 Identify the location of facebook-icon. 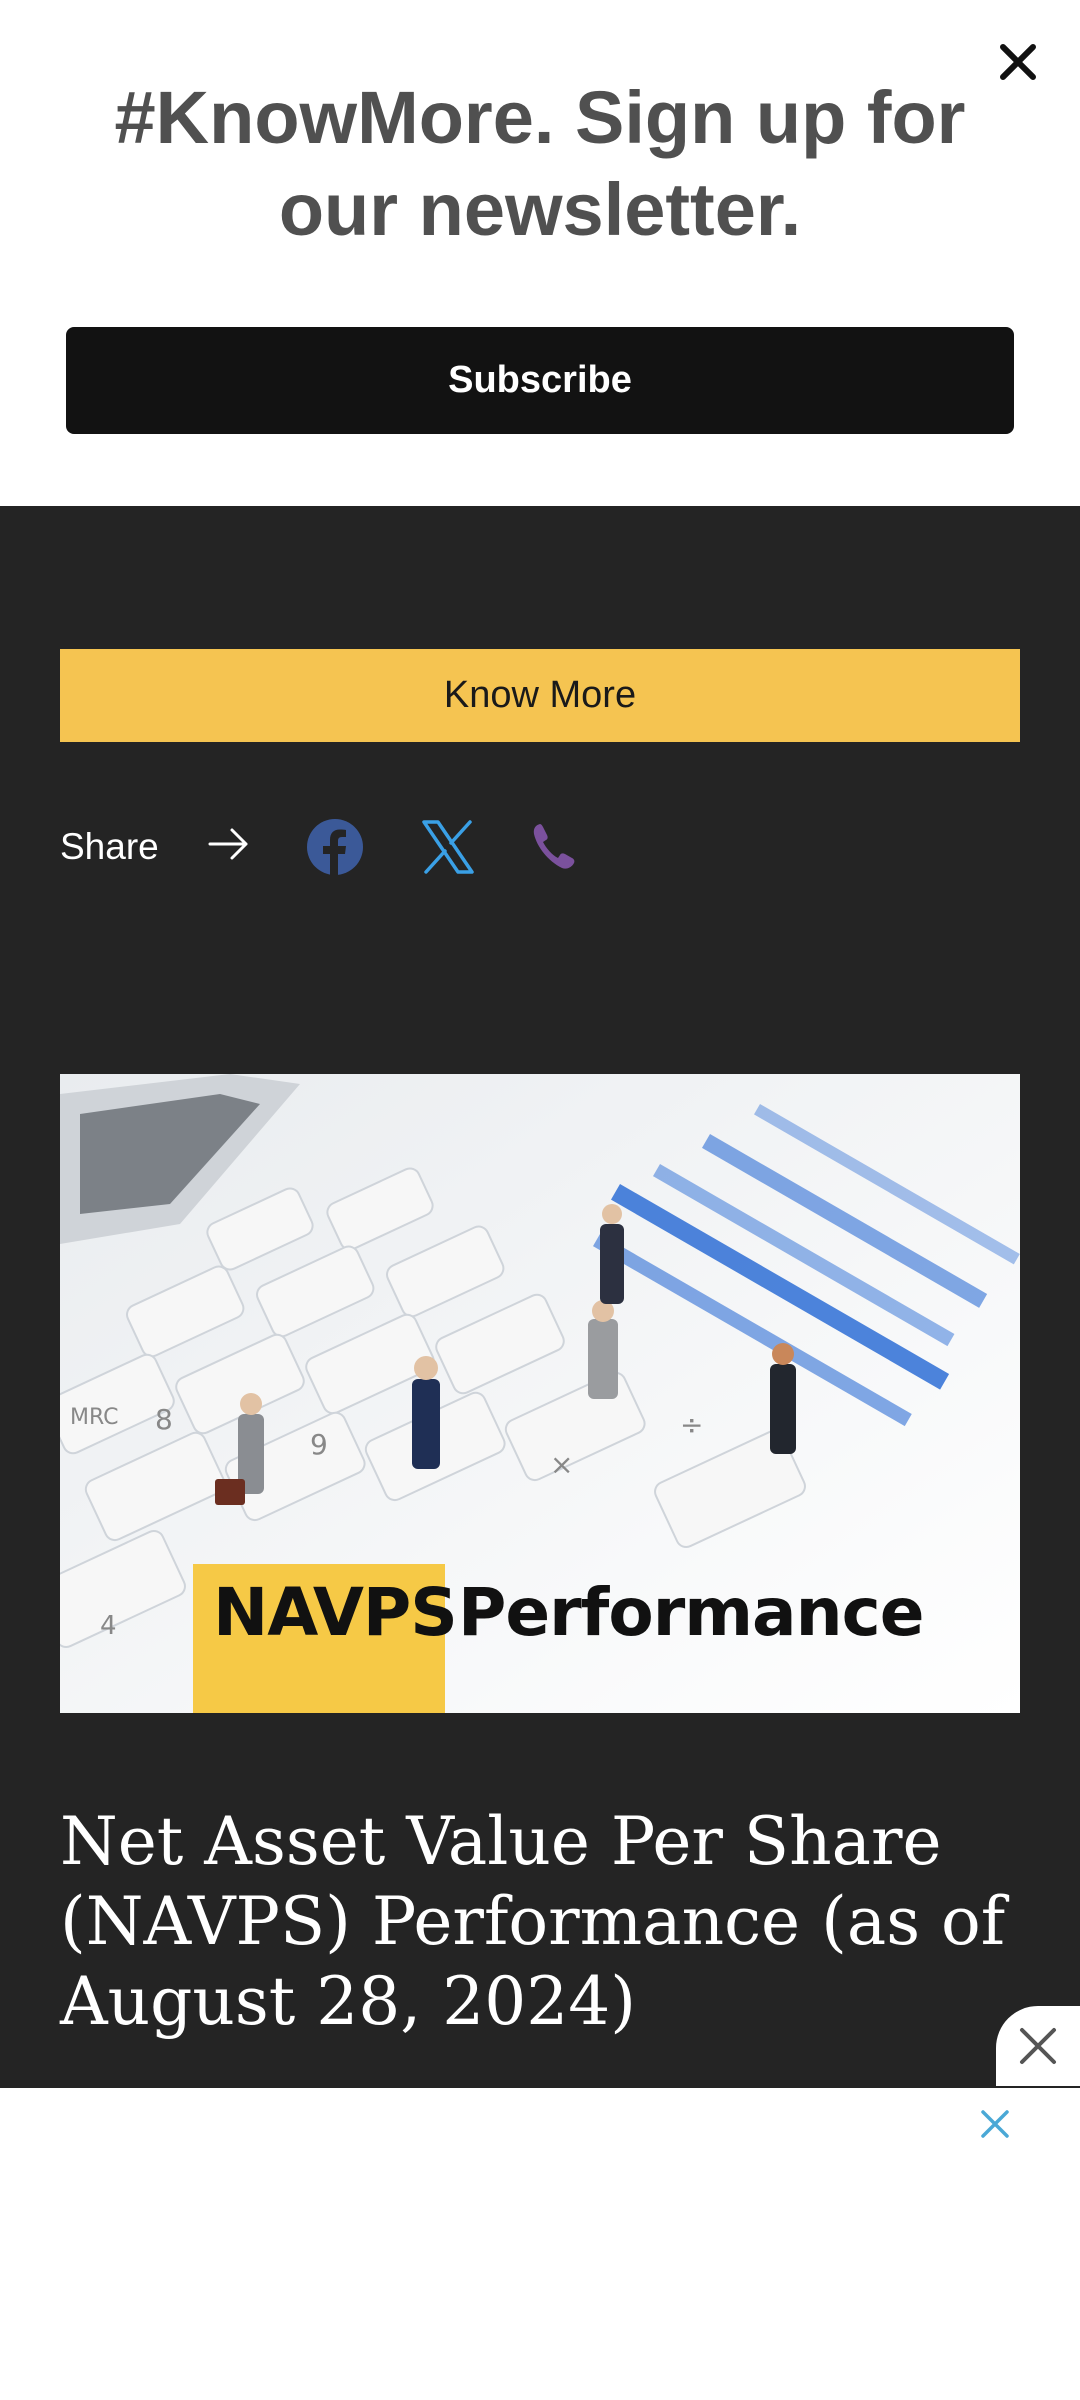
(335, 849).